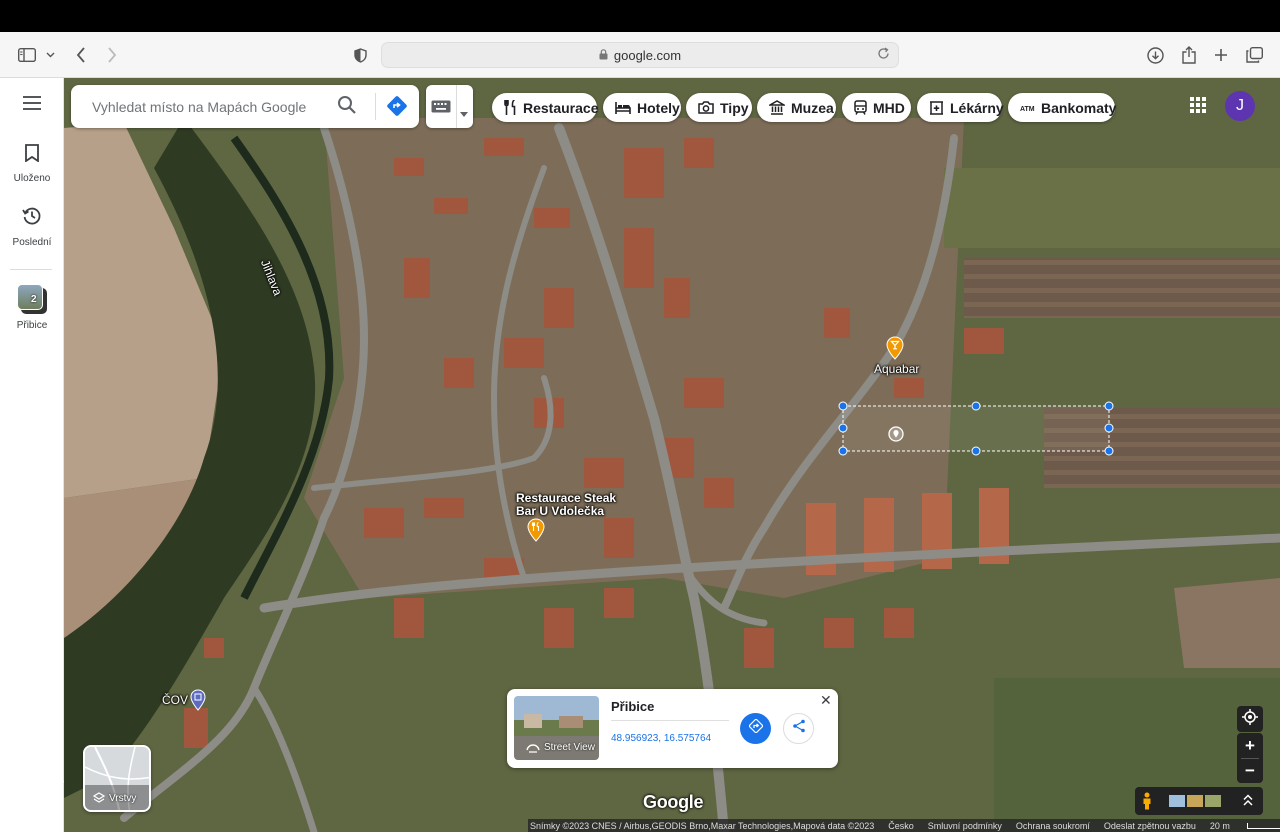  I want to click on terms-link: Smluvní podmínky, so click(965, 826).